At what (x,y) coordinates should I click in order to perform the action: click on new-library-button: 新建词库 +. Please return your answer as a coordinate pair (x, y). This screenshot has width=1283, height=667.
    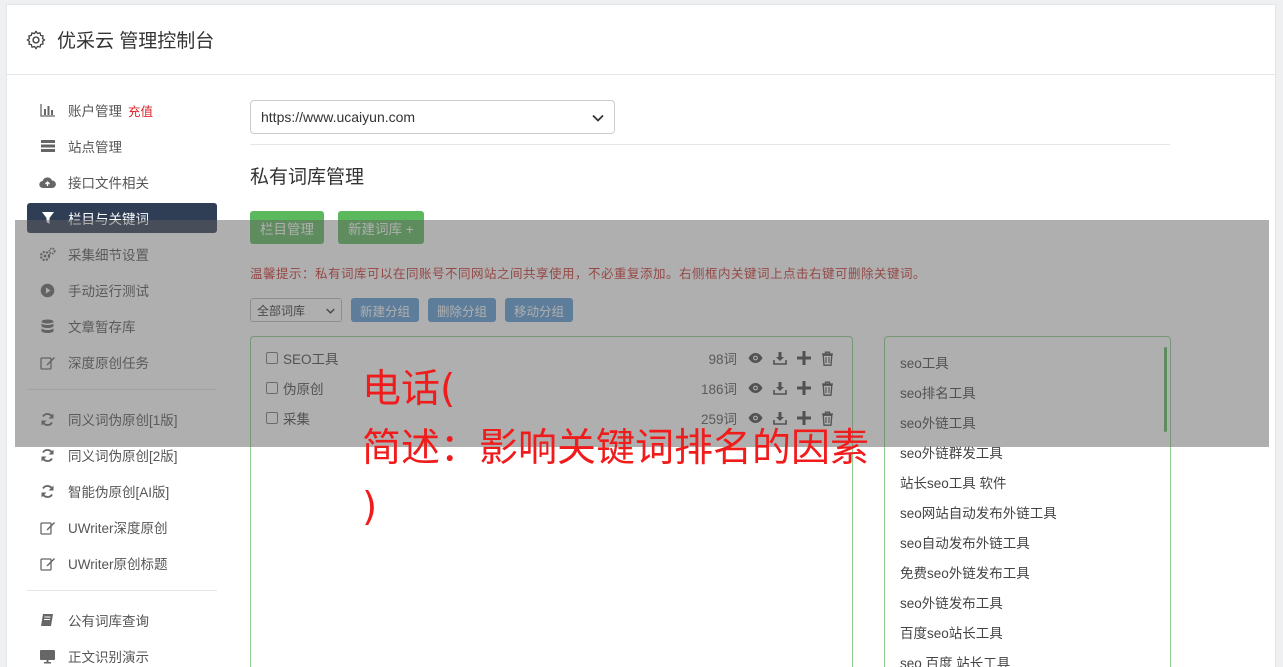
    Looking at the image, I should click on (381, 227).